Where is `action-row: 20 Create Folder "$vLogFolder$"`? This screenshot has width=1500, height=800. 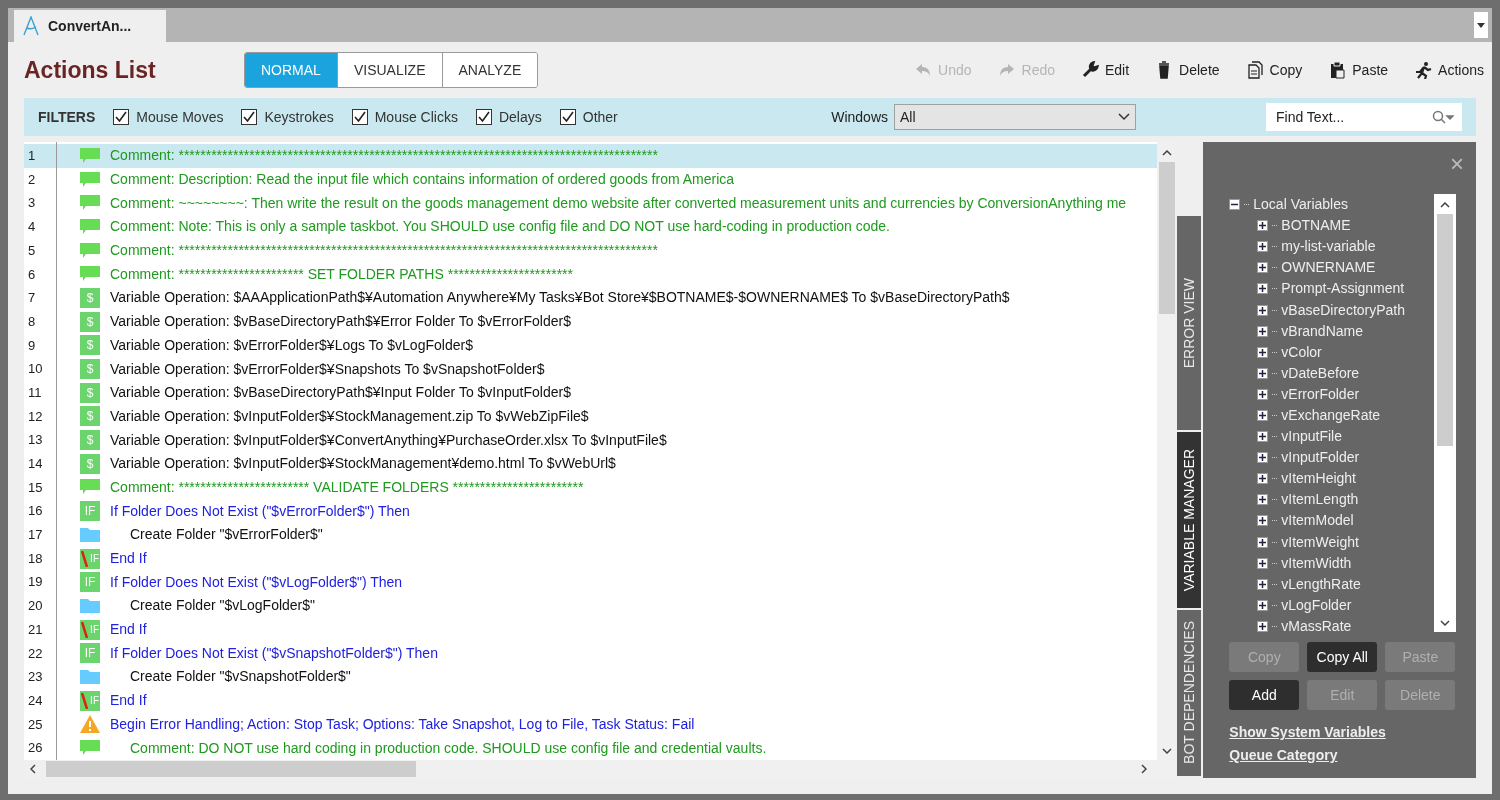
action-row: 20 Create Folder "$vLogFolder$" is located at coordinates (591, 606).